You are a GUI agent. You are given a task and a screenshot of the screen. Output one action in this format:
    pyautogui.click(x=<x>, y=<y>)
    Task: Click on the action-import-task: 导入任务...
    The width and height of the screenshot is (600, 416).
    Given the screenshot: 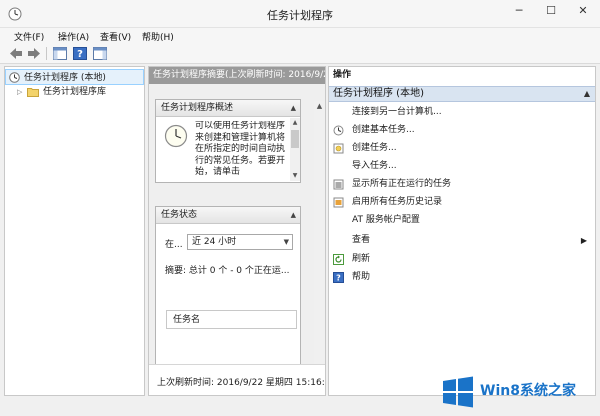 What is the action you would take?
    pyautogui.click(x=462, y=166)
    